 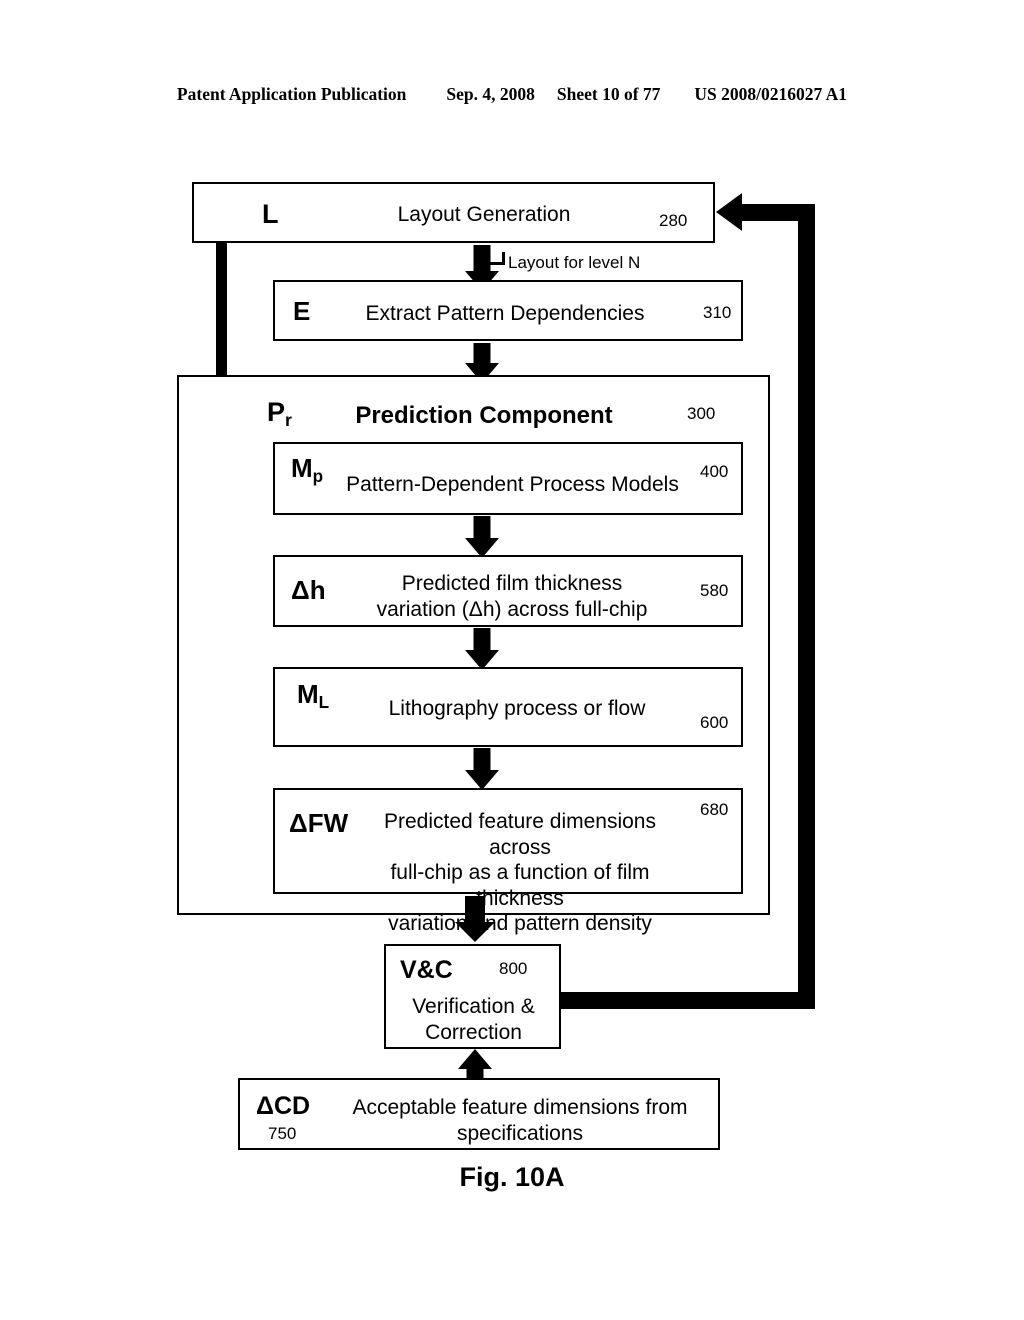 What do you see at coordinates (701, 413) in the screenshot?
I see `prediction-component-ref: 300` at bounding box center [701, 413].